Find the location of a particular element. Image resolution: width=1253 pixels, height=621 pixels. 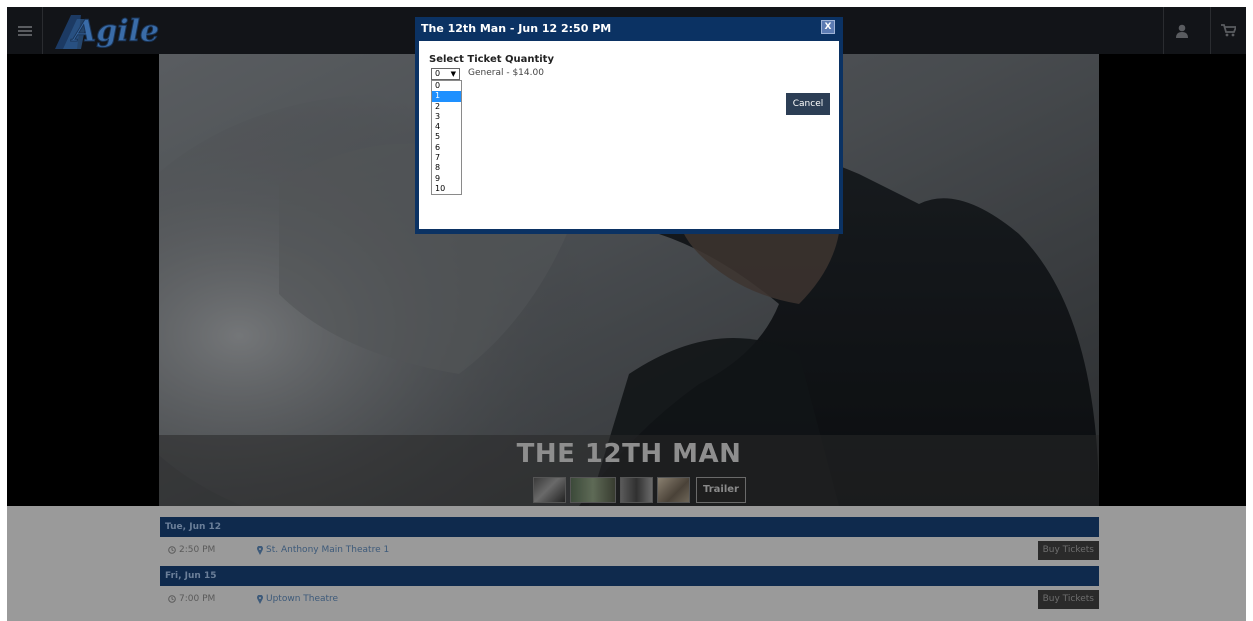

showtime-venue: St. Anthony Main Theatre 1 is located at coordinates (323, 550).